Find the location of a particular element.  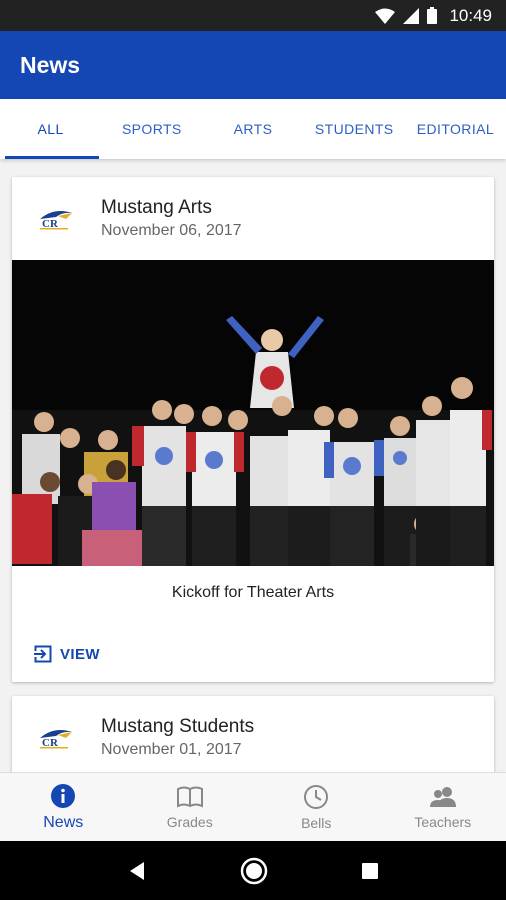

people-icon is located at coordinates (442, 796).